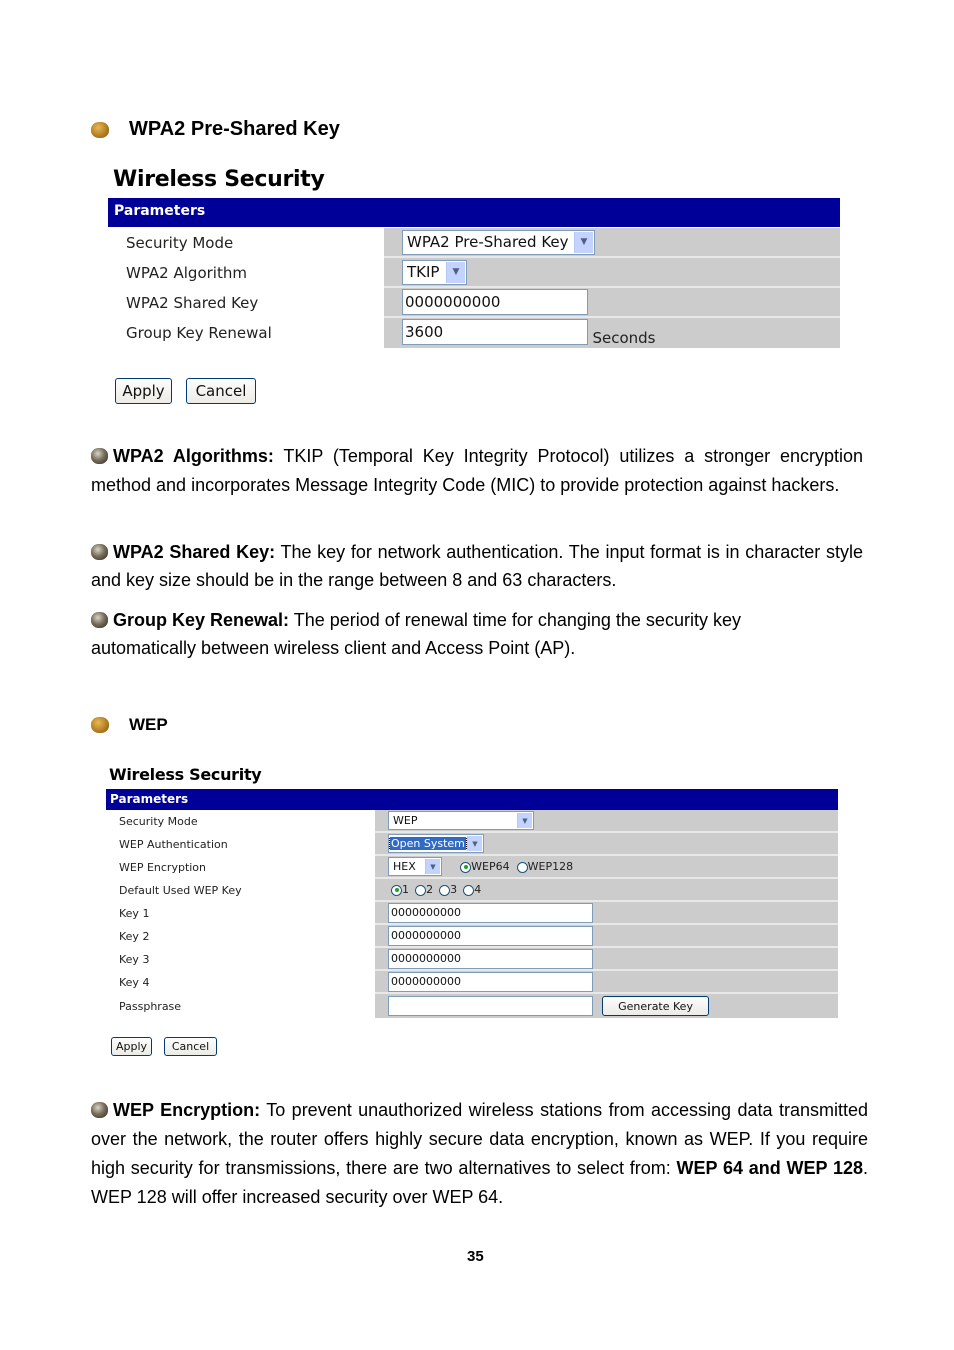 The image size is (954, 1350). What do you see at coordinates (194, 552) in the screenshot?
I see `description-term: WPA2 Shared Key:` at bounding box center [194, 552].